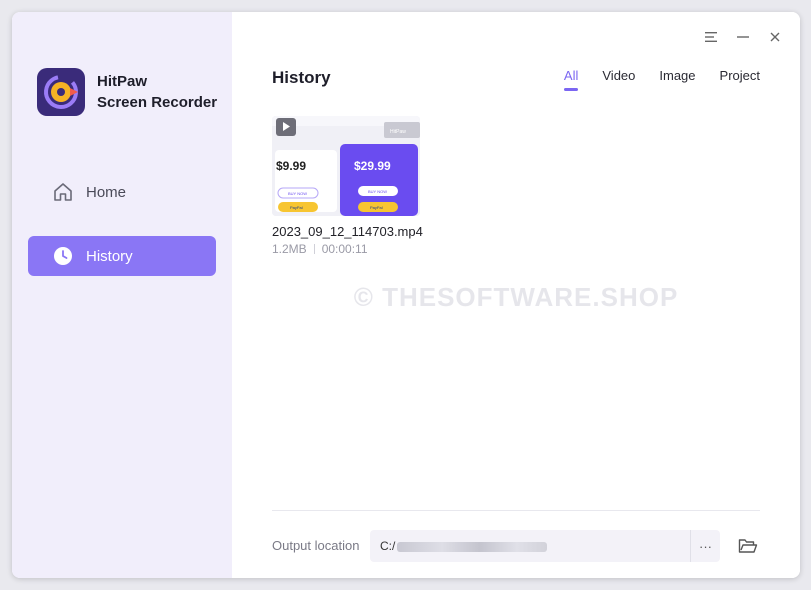 The height and width of the screenshot is (590, 811). What do you see at coordinates (289, 249) in the screenshot?
I see `file-size: 1.2MB` at bounding box center [289, 249].